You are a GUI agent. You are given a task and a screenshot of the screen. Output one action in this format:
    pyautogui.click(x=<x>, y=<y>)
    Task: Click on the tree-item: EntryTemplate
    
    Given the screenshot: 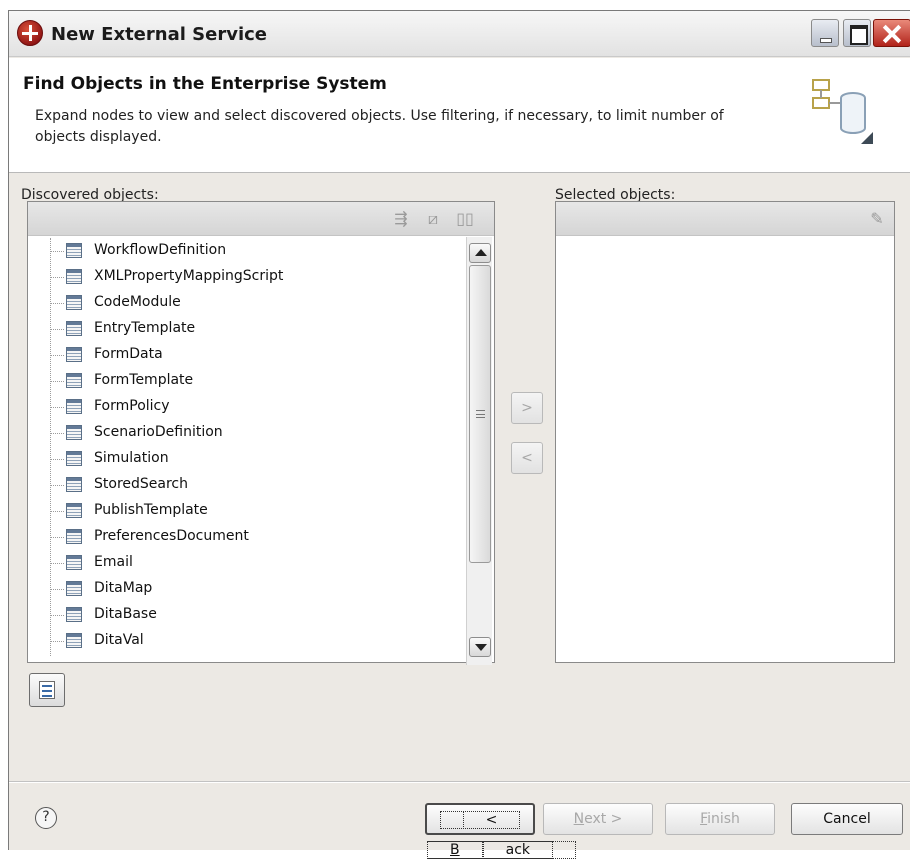 What is the action you would take?
    pyautogui.click(x=243, y=329)
    